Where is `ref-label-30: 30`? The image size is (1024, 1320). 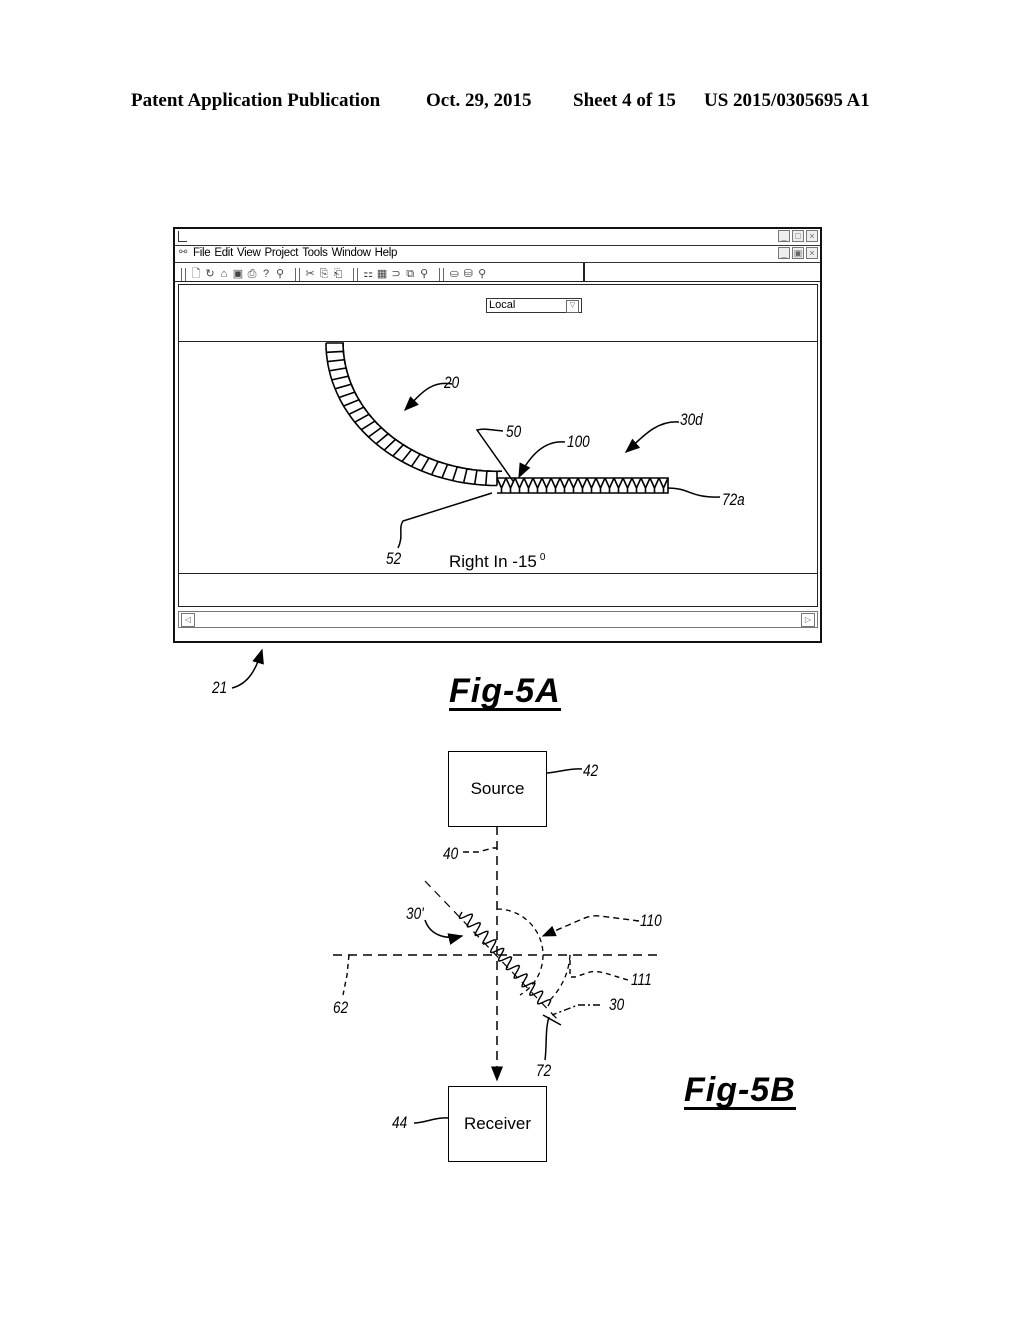 ref-label-30: 30 is located at coordinates (617, 1004).